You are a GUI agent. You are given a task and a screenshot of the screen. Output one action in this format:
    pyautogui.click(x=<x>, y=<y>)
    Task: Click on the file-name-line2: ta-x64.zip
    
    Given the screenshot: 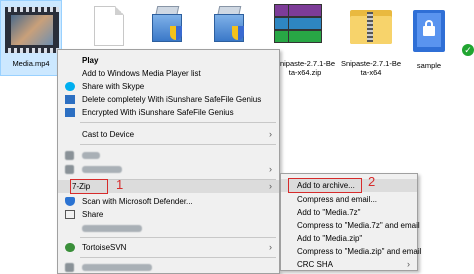 What is the action you would take?
    pyautogui.click(x=305, y=72)
    